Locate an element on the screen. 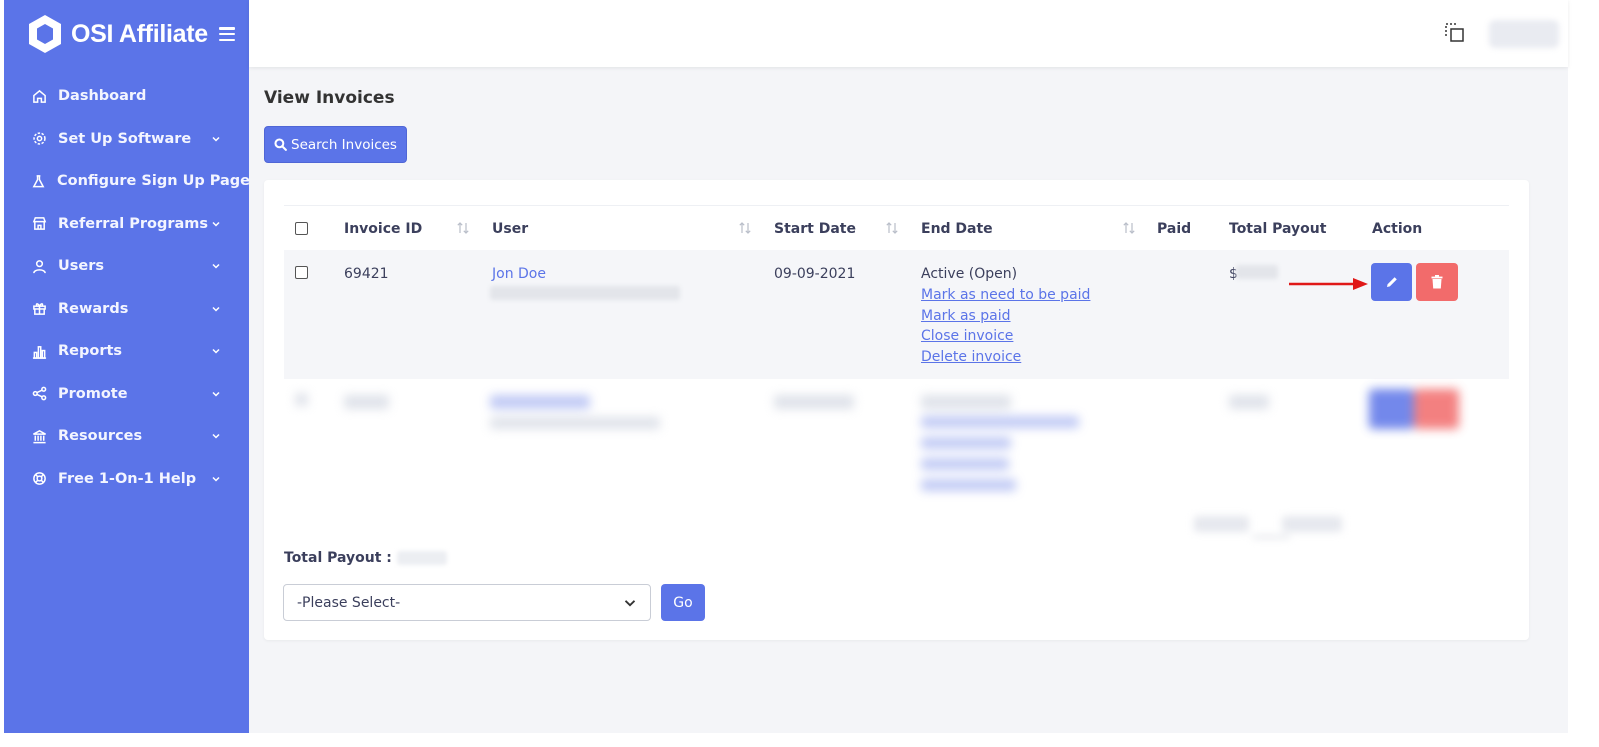 This screenshot has height=747, width=1599. sidebar-item-label: Users is located at coordinates (81, 266).